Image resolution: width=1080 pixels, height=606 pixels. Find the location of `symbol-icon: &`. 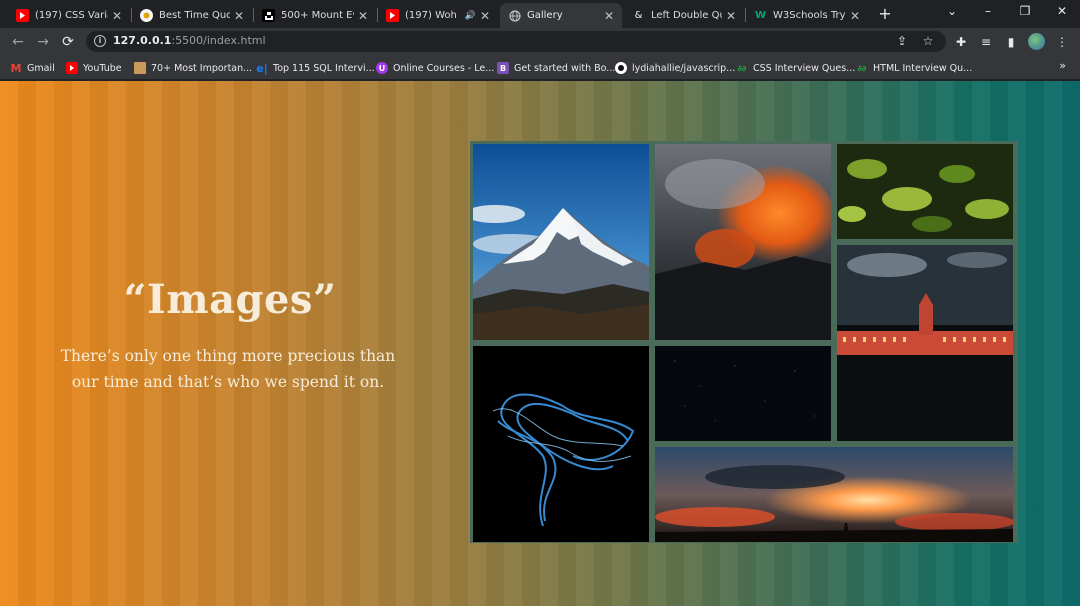

symbol-icon: & is located at coordinates (638, 15).